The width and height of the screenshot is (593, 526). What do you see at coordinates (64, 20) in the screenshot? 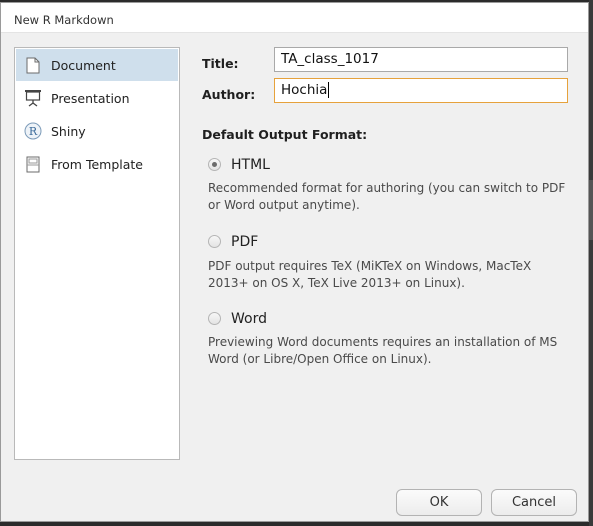
I see `dialog-title: New R Markdown` at bounding box center [64, 20].